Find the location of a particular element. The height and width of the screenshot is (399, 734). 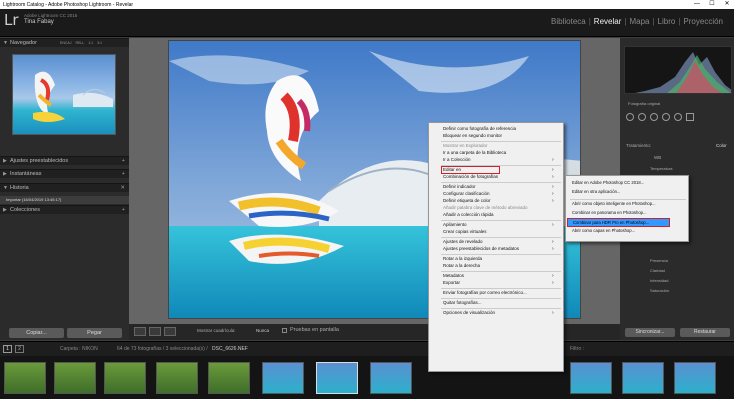

zoom-fill: RELL is located at coordinates (79, 43).